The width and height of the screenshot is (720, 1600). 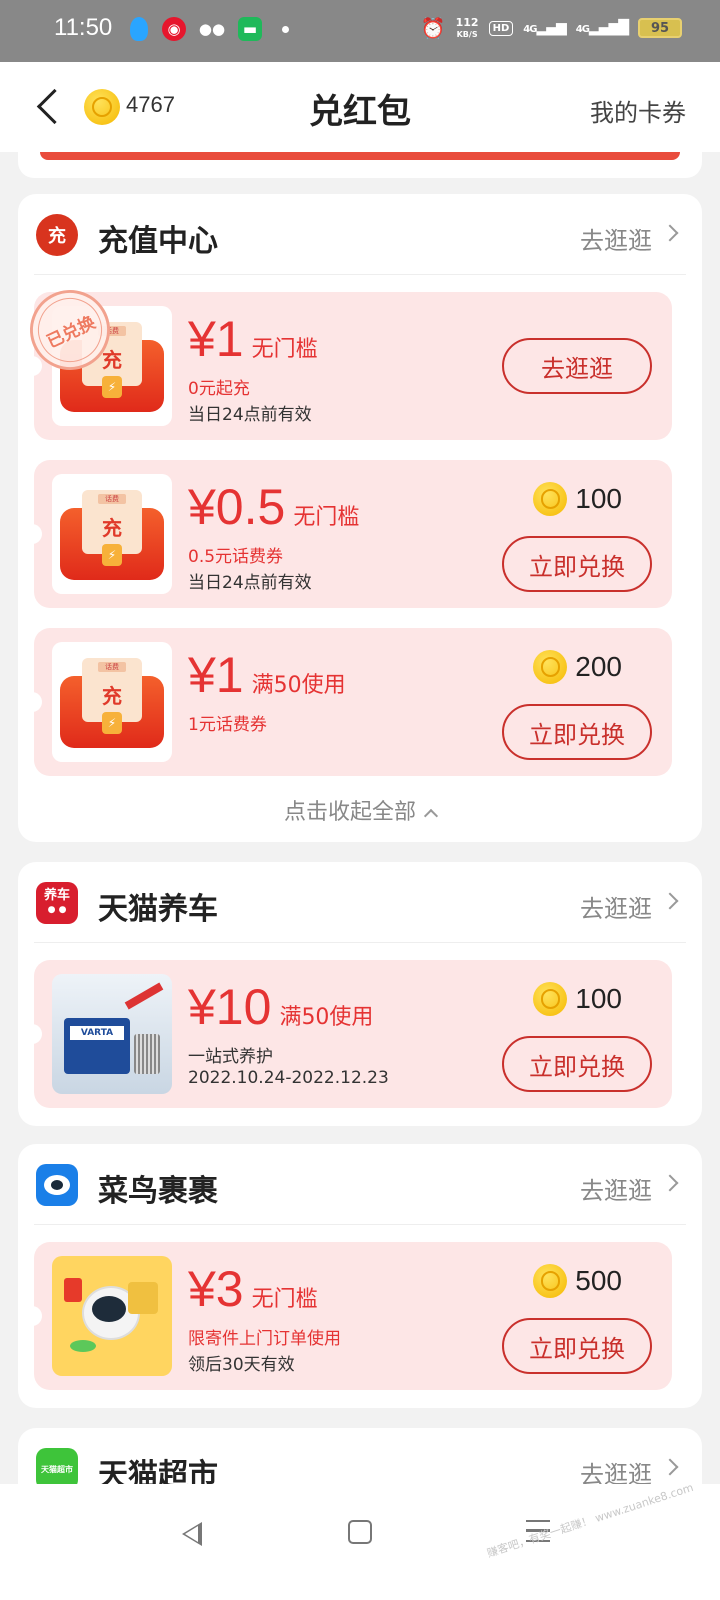 What do you see at coordinates (360, 107) in the screenshot?
I see `app-header: 4767 兑红包 我的卡券` at bounding box center [360, 107].